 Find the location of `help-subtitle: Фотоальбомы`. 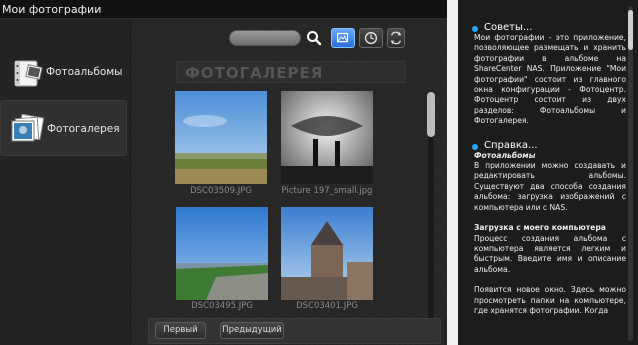

help-subtitle: Фотоальбомы is located at coordinates (505, 155).